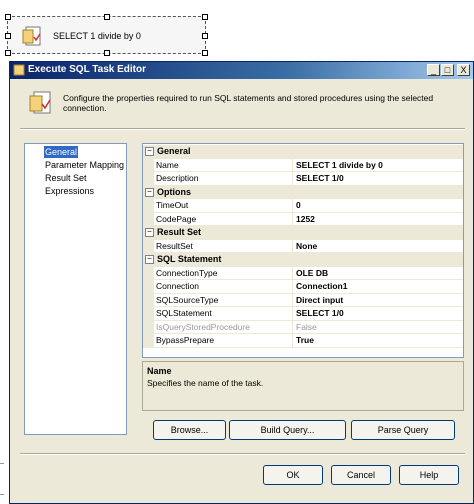 Image resolution: width=474 pixels, height=504 pixels. I want to click on property-row-timeout: TimeOut 0, so click(303, 206).